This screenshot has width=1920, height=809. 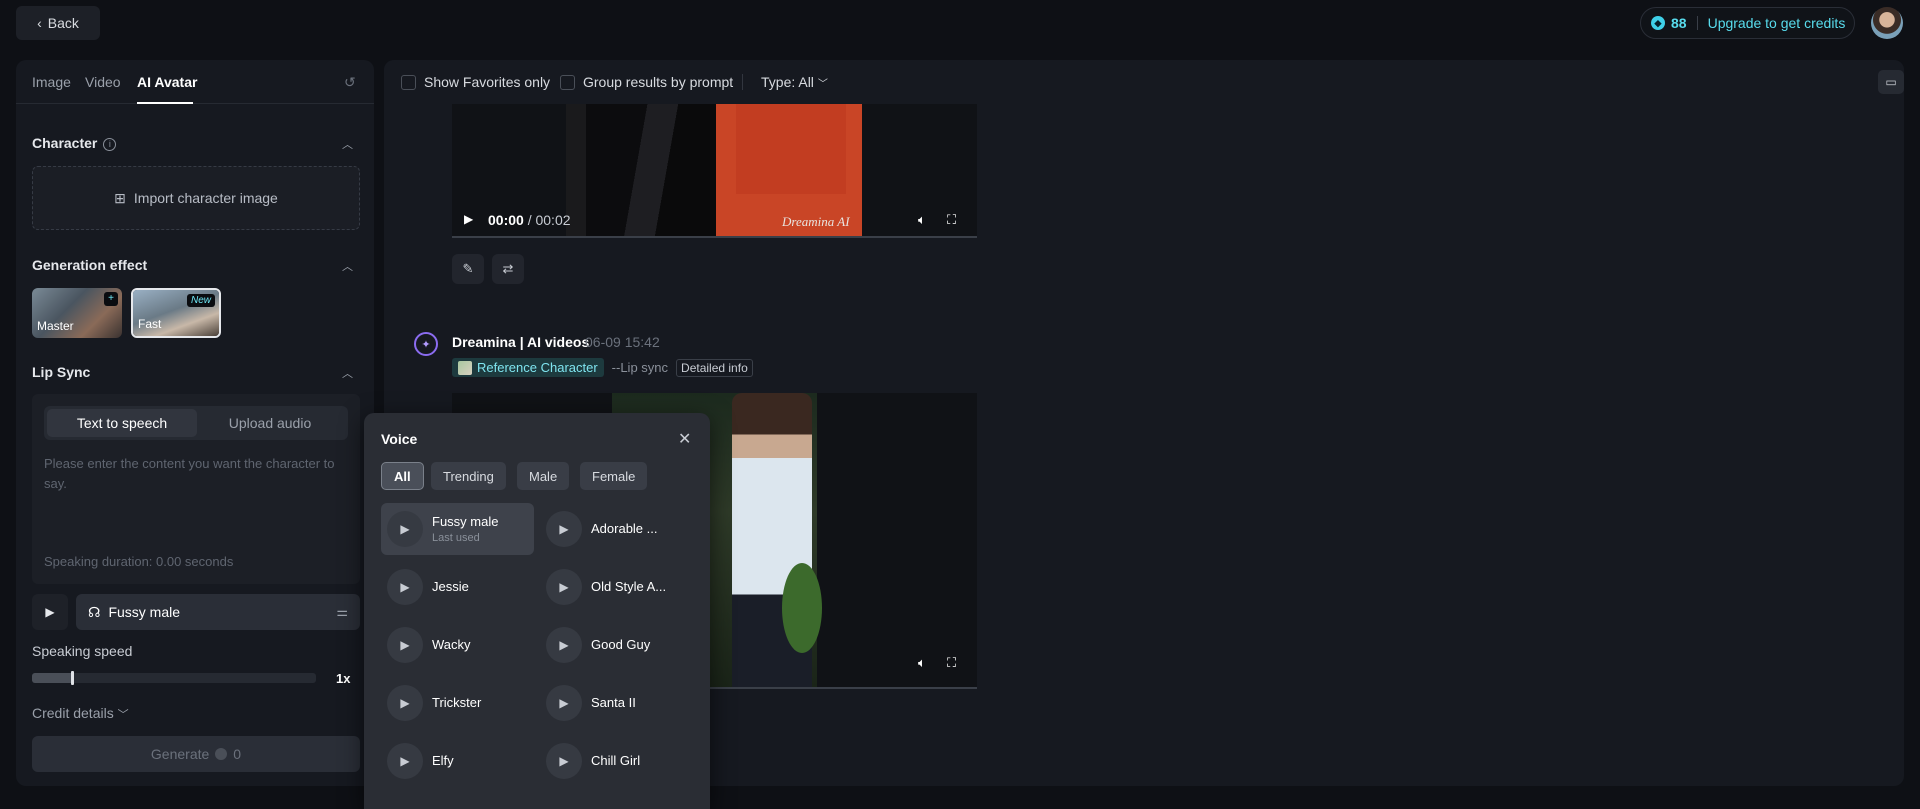 What do you see at coordinates (468, 476) in the screenshot?
I see `voice-filter-trending: Trending` at bounding box center [468, 476].